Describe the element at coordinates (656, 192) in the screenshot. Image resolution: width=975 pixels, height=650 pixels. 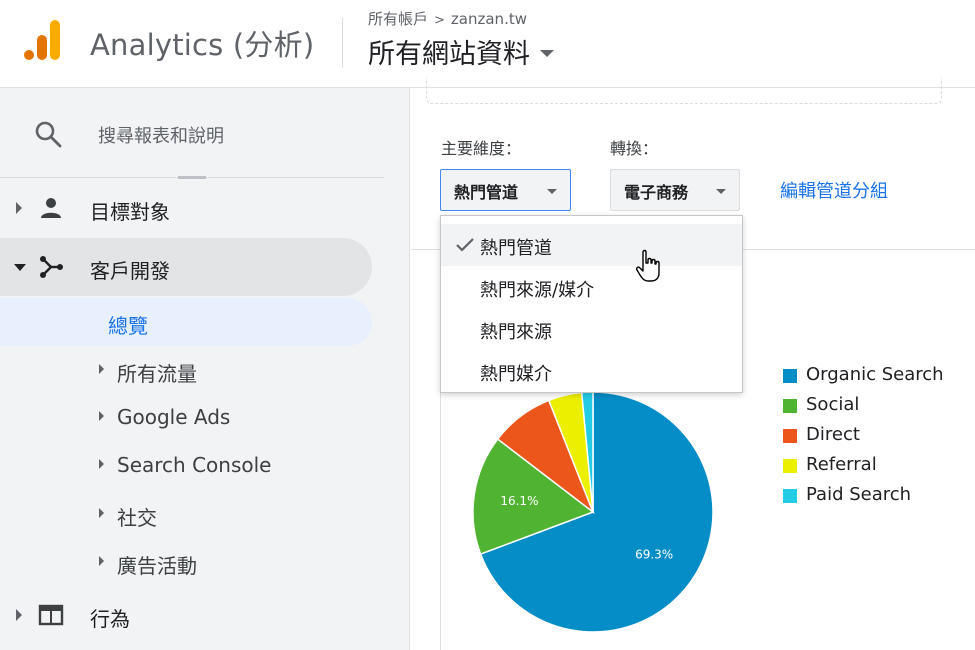
I see `conversion-value: 電子商務` at that location.